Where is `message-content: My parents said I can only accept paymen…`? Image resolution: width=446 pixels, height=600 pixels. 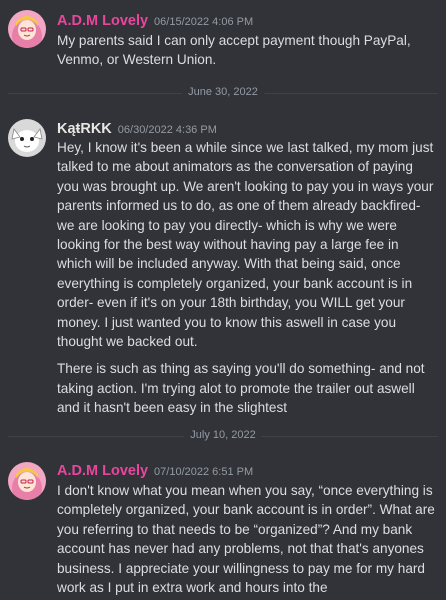 message-content: My parents said I can only accept paymen… is located at coordinates (247, 50).